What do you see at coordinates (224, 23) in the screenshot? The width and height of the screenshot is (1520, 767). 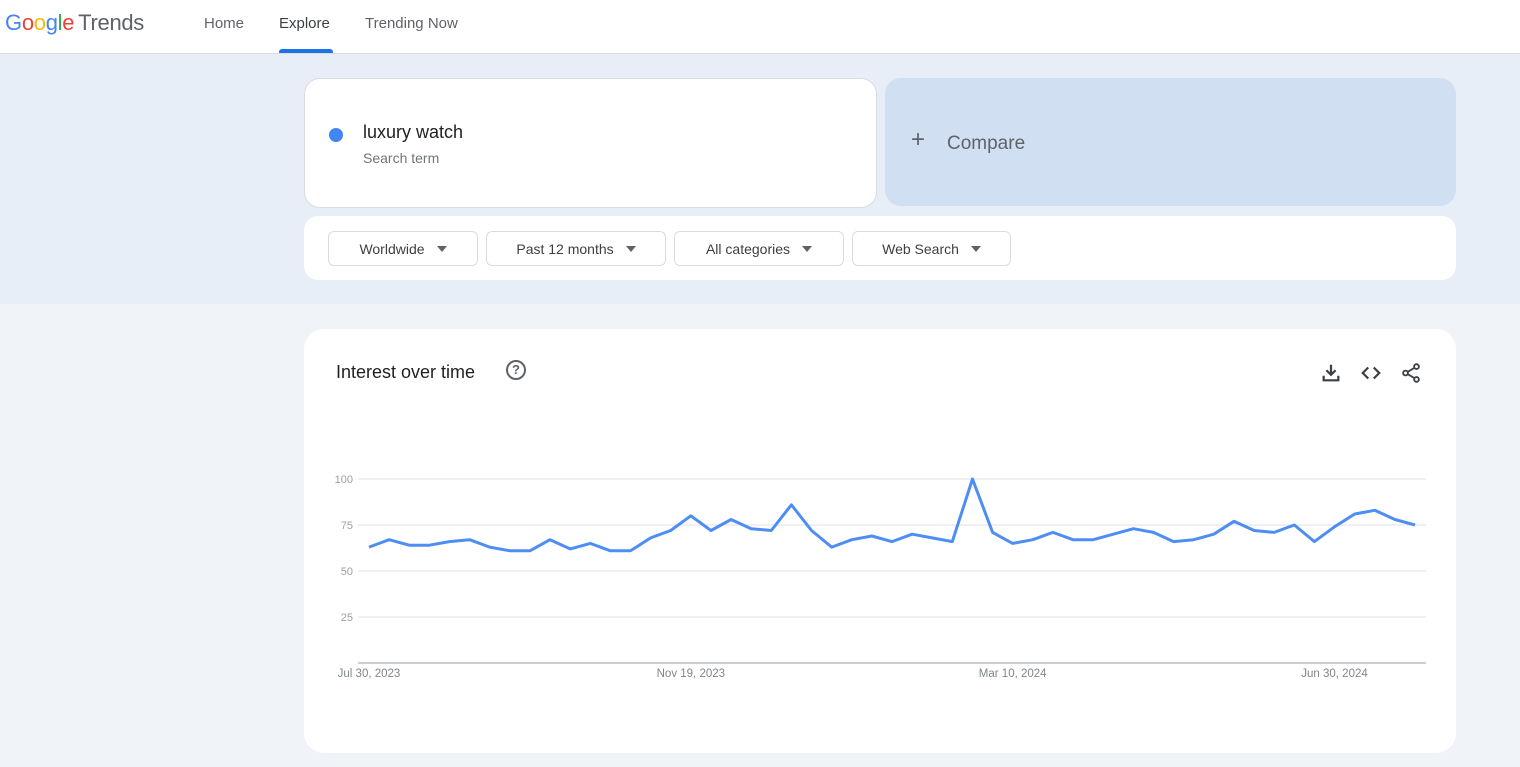 I see `nav-home: Home` at bounding box center [224, 23].